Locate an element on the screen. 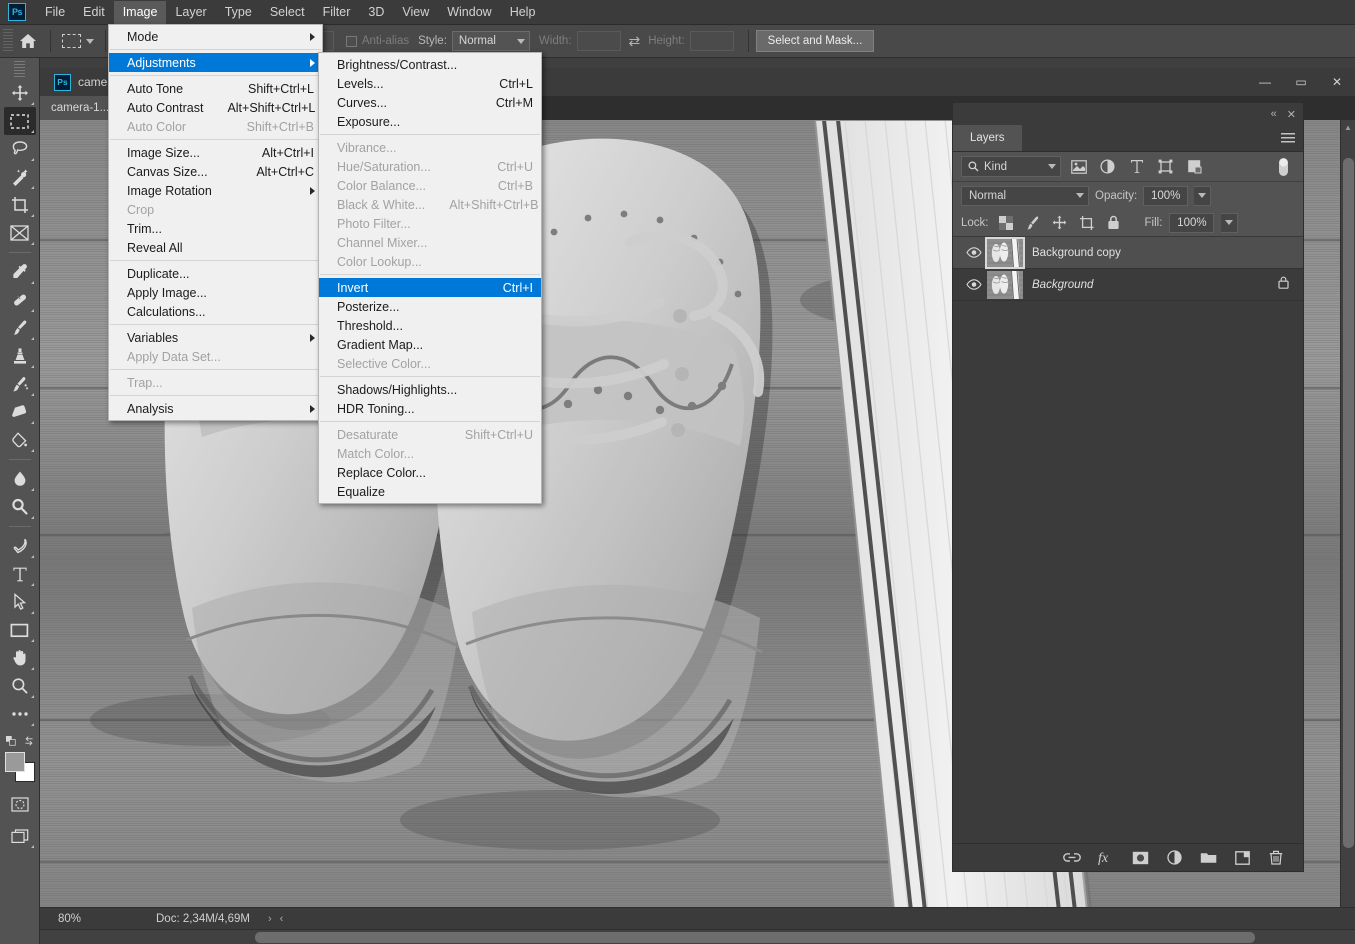 This screenshot has height=944, width=1355. tool-preset-picker is located at coordinates (78, 41).